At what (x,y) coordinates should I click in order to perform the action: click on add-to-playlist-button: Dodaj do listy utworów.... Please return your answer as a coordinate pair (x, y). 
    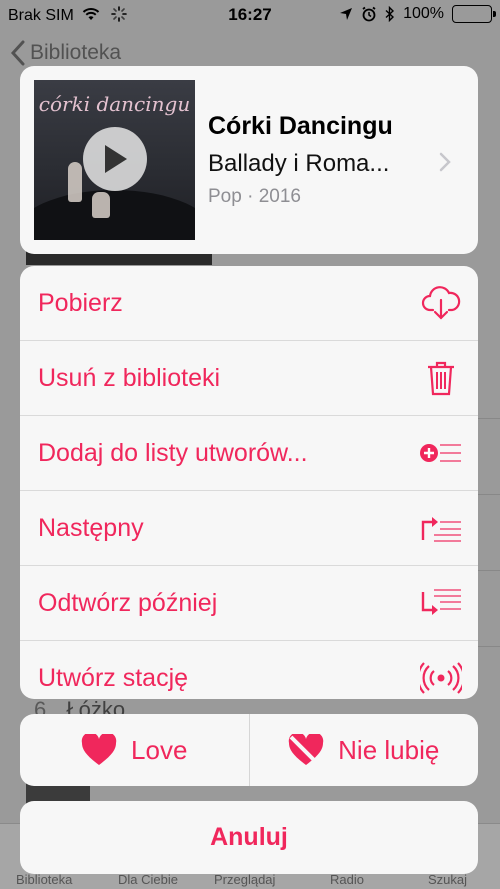
    Looking at the image, I should click on (249, 453).